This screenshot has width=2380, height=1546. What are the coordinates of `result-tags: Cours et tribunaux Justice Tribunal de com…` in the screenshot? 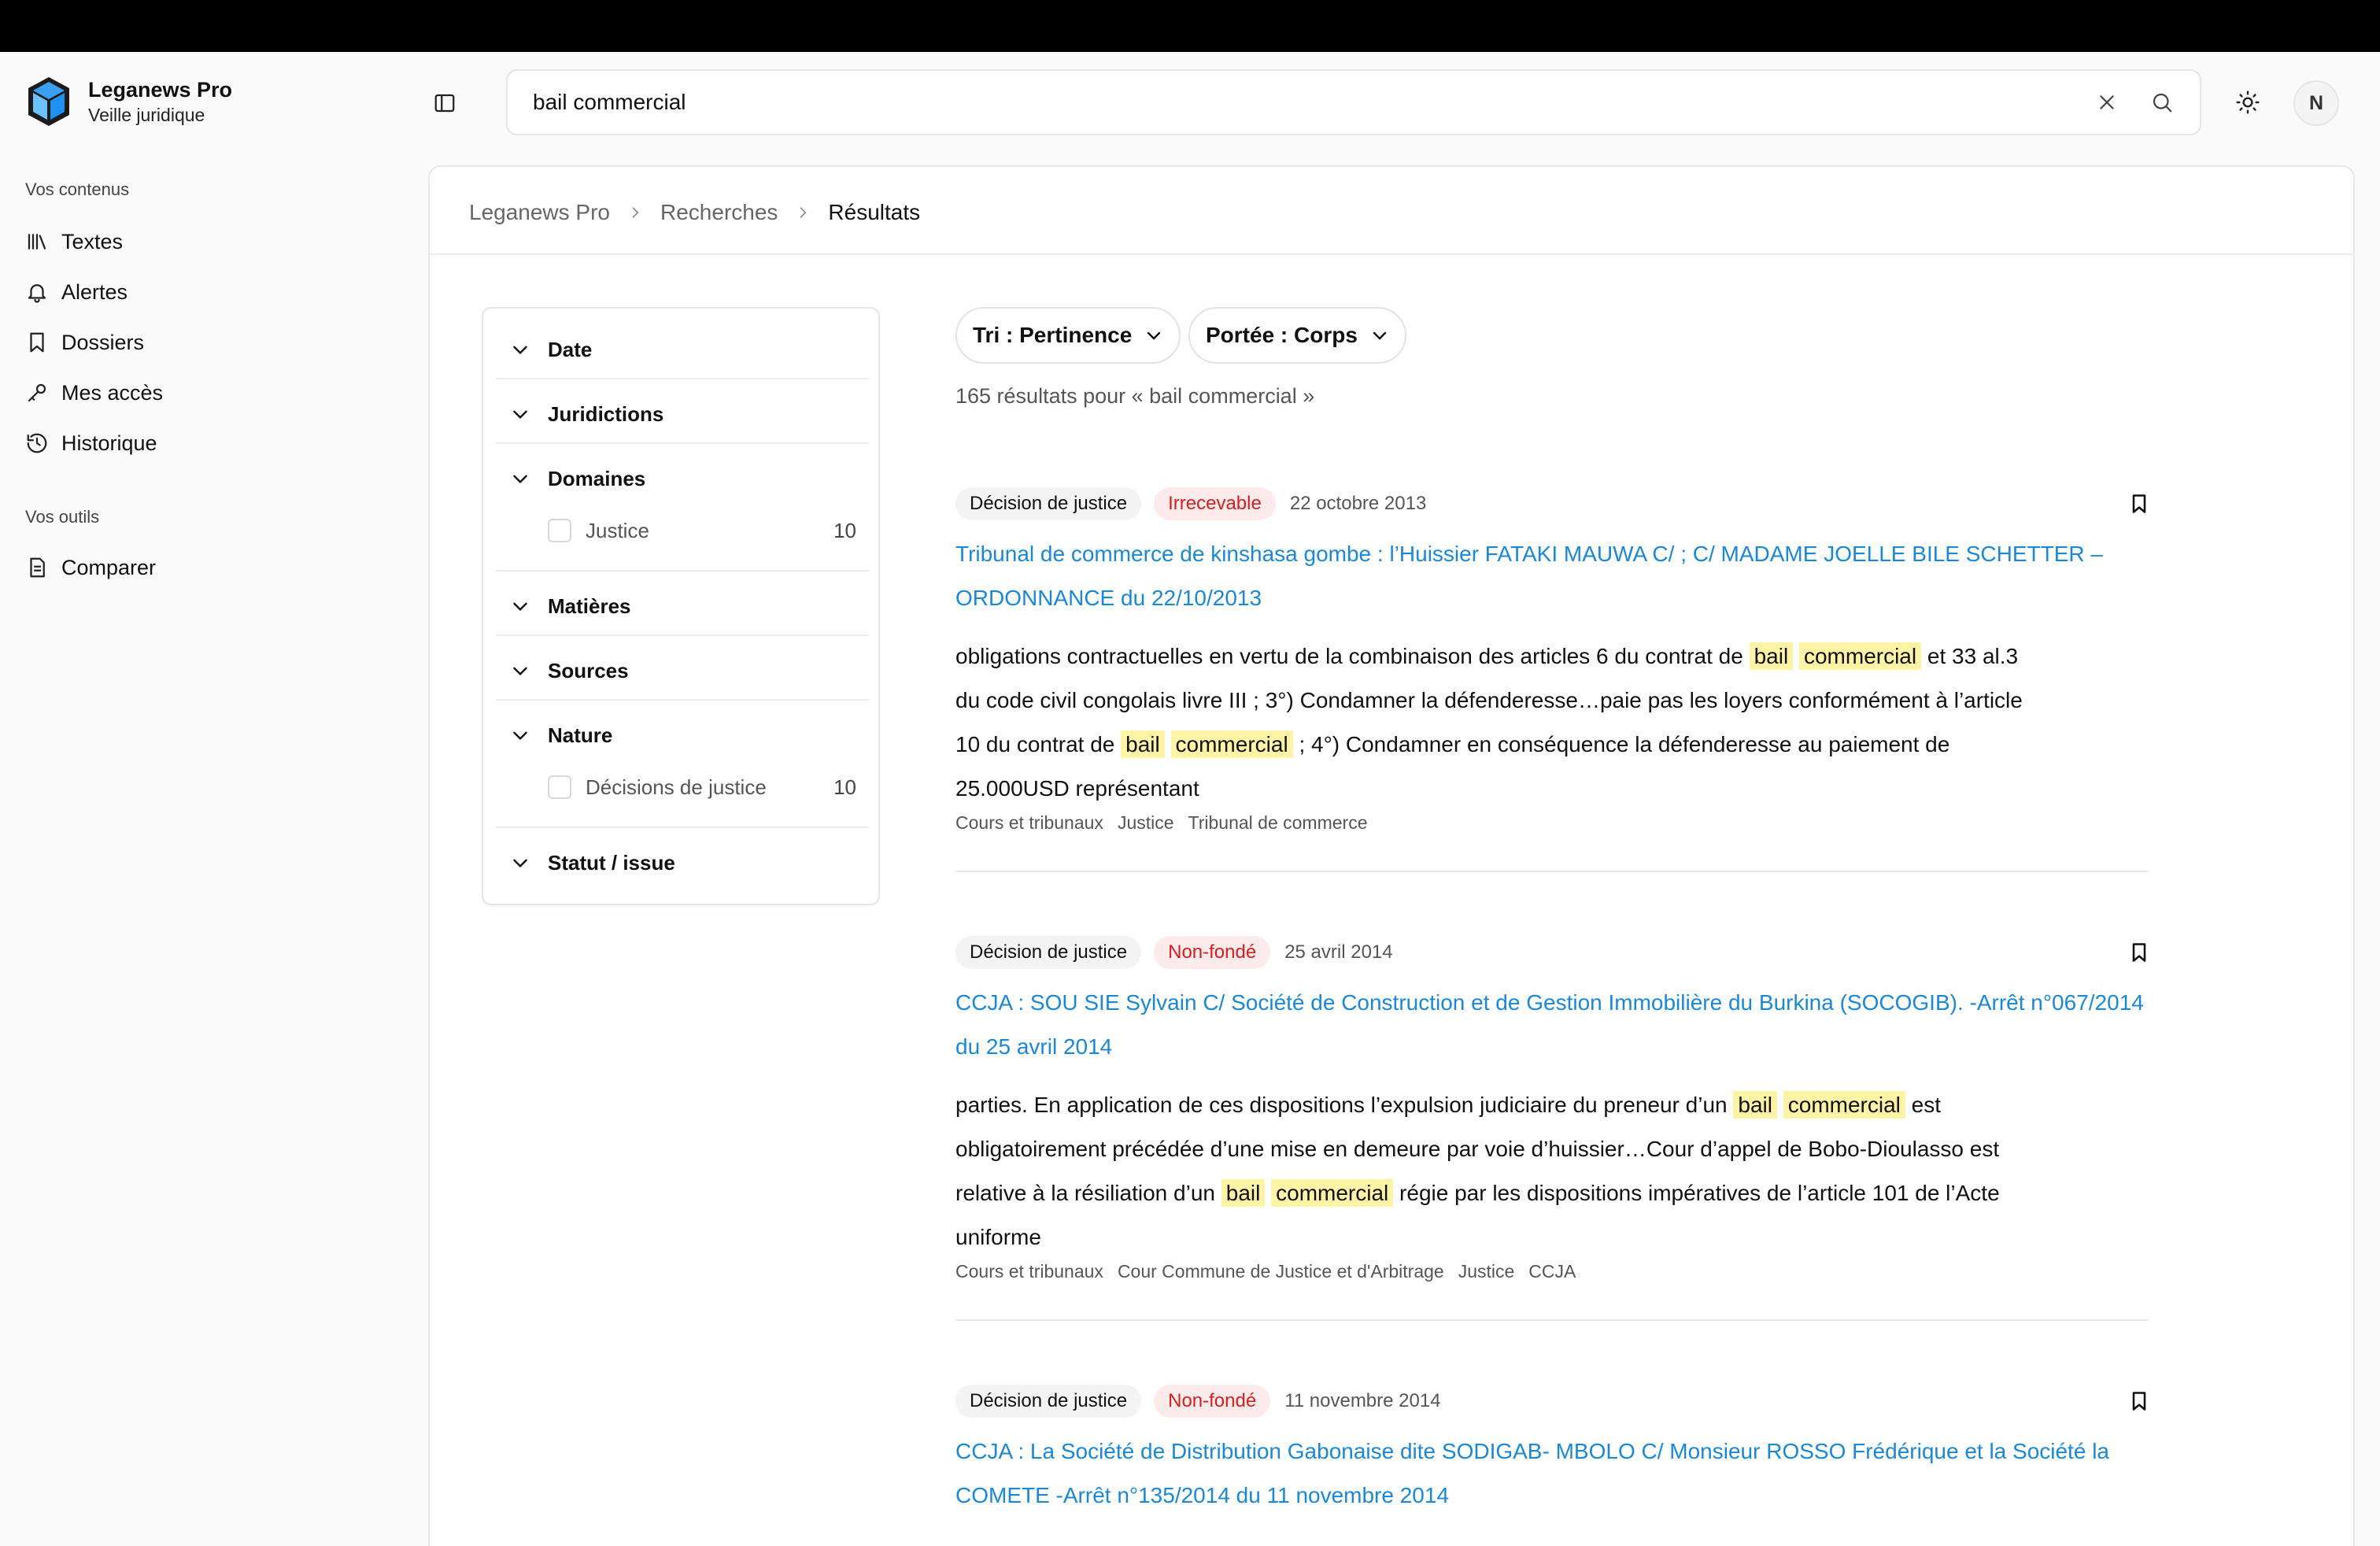 It's located at (1168, 823).